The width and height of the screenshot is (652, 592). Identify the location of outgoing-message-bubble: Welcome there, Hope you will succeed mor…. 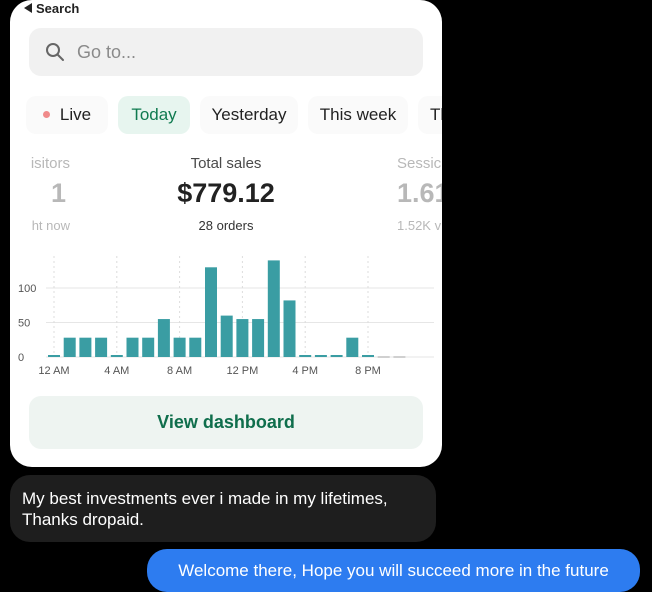
(393, 570).